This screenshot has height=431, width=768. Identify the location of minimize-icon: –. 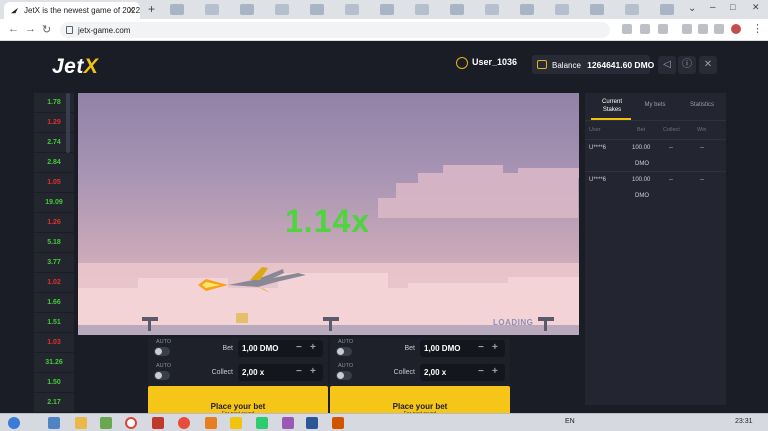
(713, 7).